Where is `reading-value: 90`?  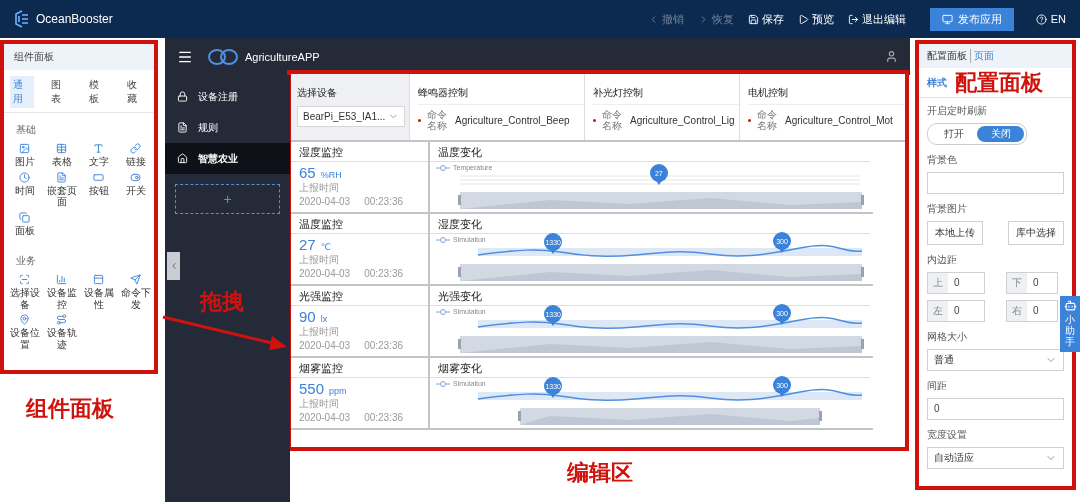
reading-value: 90 is located at coordinates (307, 316).